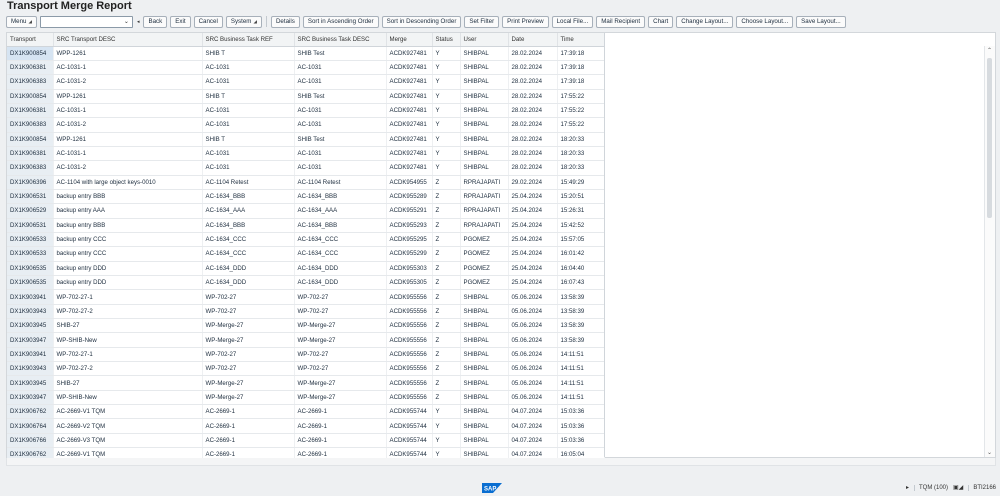  Describe the element at coordinates (128, 312) in the screenshot. I see `table-cell: WP-702-27-2` at that location.